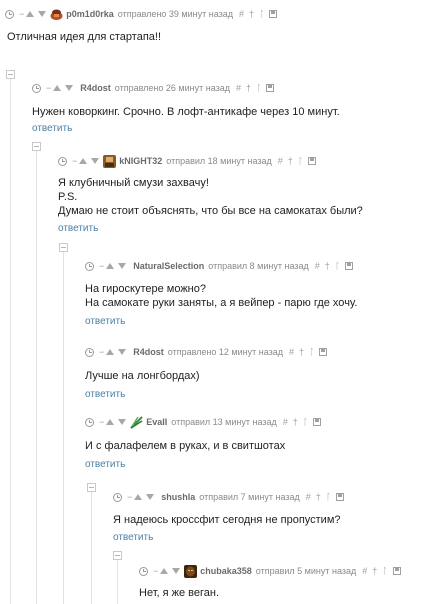  Describe the element at coordinates (142, 376) in the screenshot. I see `comment-line: Лучше на лонгбордах)` at that location.